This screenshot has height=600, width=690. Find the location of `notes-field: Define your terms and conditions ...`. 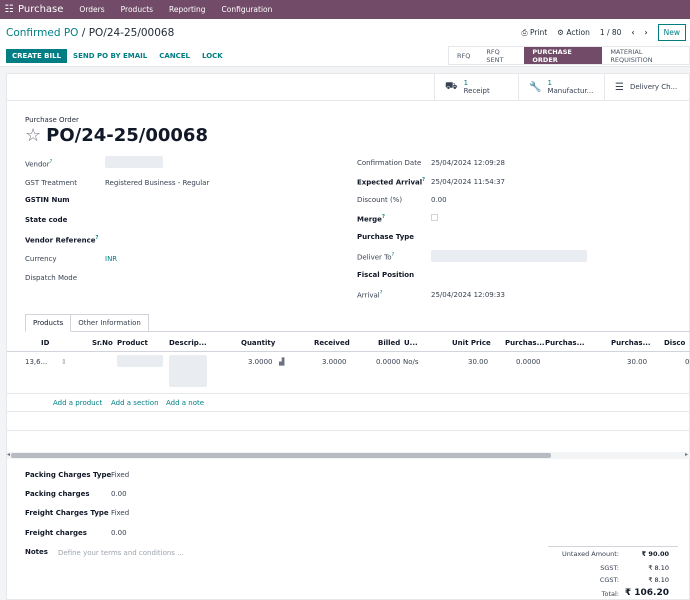

notes-field: Define your terms and conditions ... is located at coordinates (121, 553).